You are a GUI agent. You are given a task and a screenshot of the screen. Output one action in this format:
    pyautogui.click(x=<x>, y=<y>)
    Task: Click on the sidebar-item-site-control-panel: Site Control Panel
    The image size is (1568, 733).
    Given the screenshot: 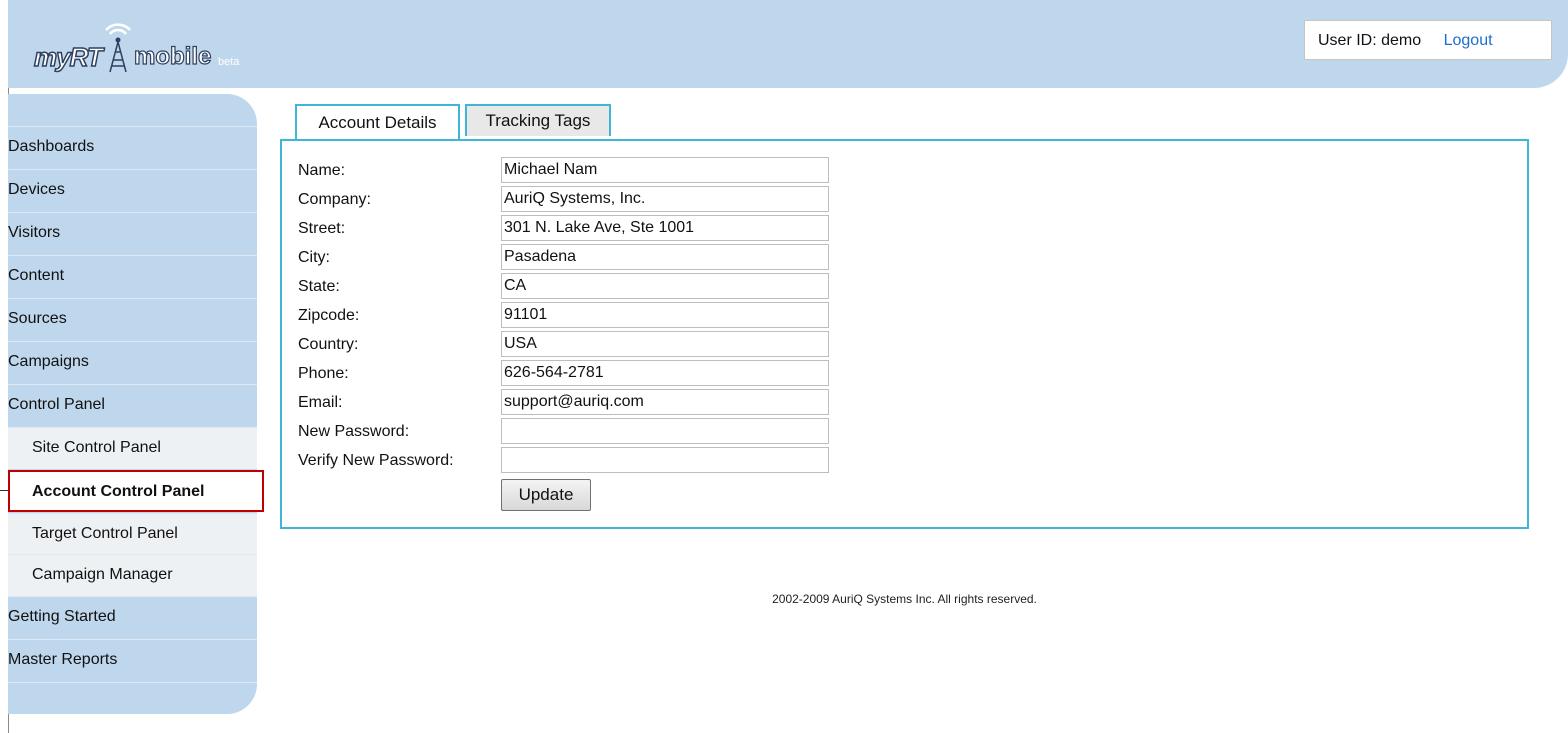 What is the action you would take?
    pyautogui.click(x=132, y=448)
    